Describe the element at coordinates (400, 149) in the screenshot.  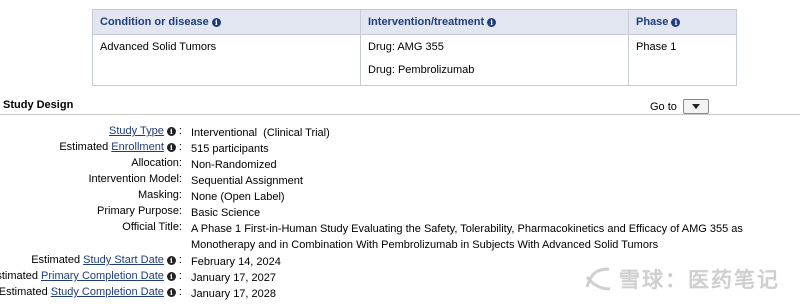
I see `design-row: Estimated Enrollment i : 515 participants` at that location.